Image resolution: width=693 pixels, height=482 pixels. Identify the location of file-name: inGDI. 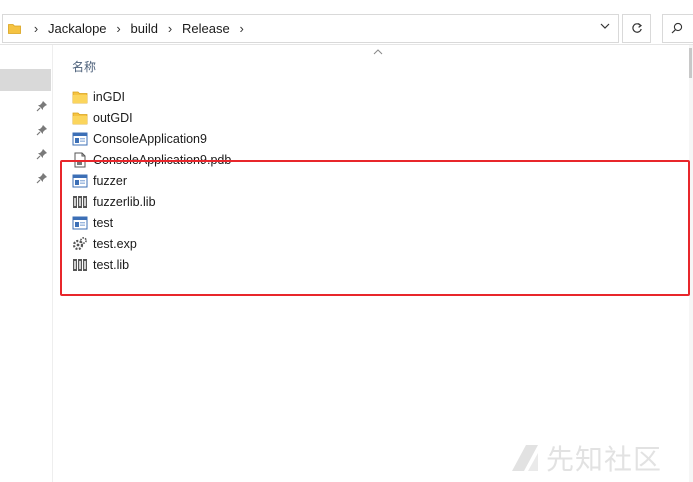
(109, 96).